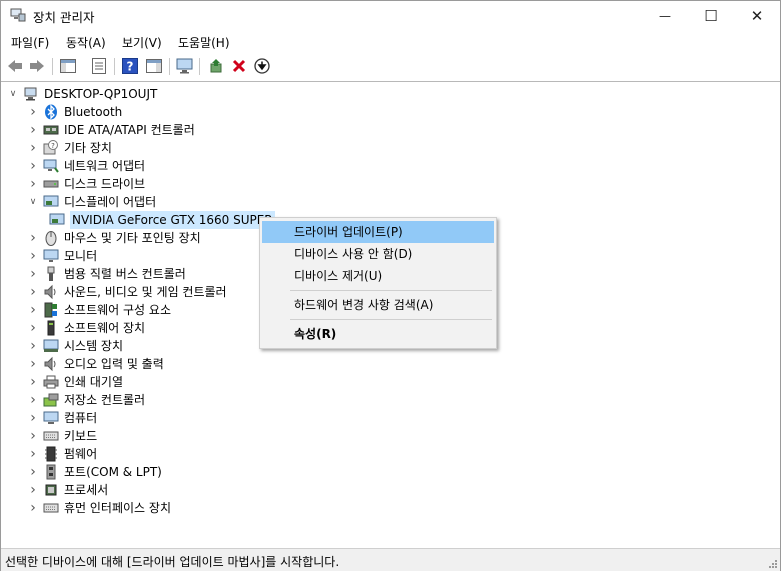 The image size is (781, 571). Describe the element at coordinates (262, 66) in the screenshot. I see `disable-device-button` at that location.